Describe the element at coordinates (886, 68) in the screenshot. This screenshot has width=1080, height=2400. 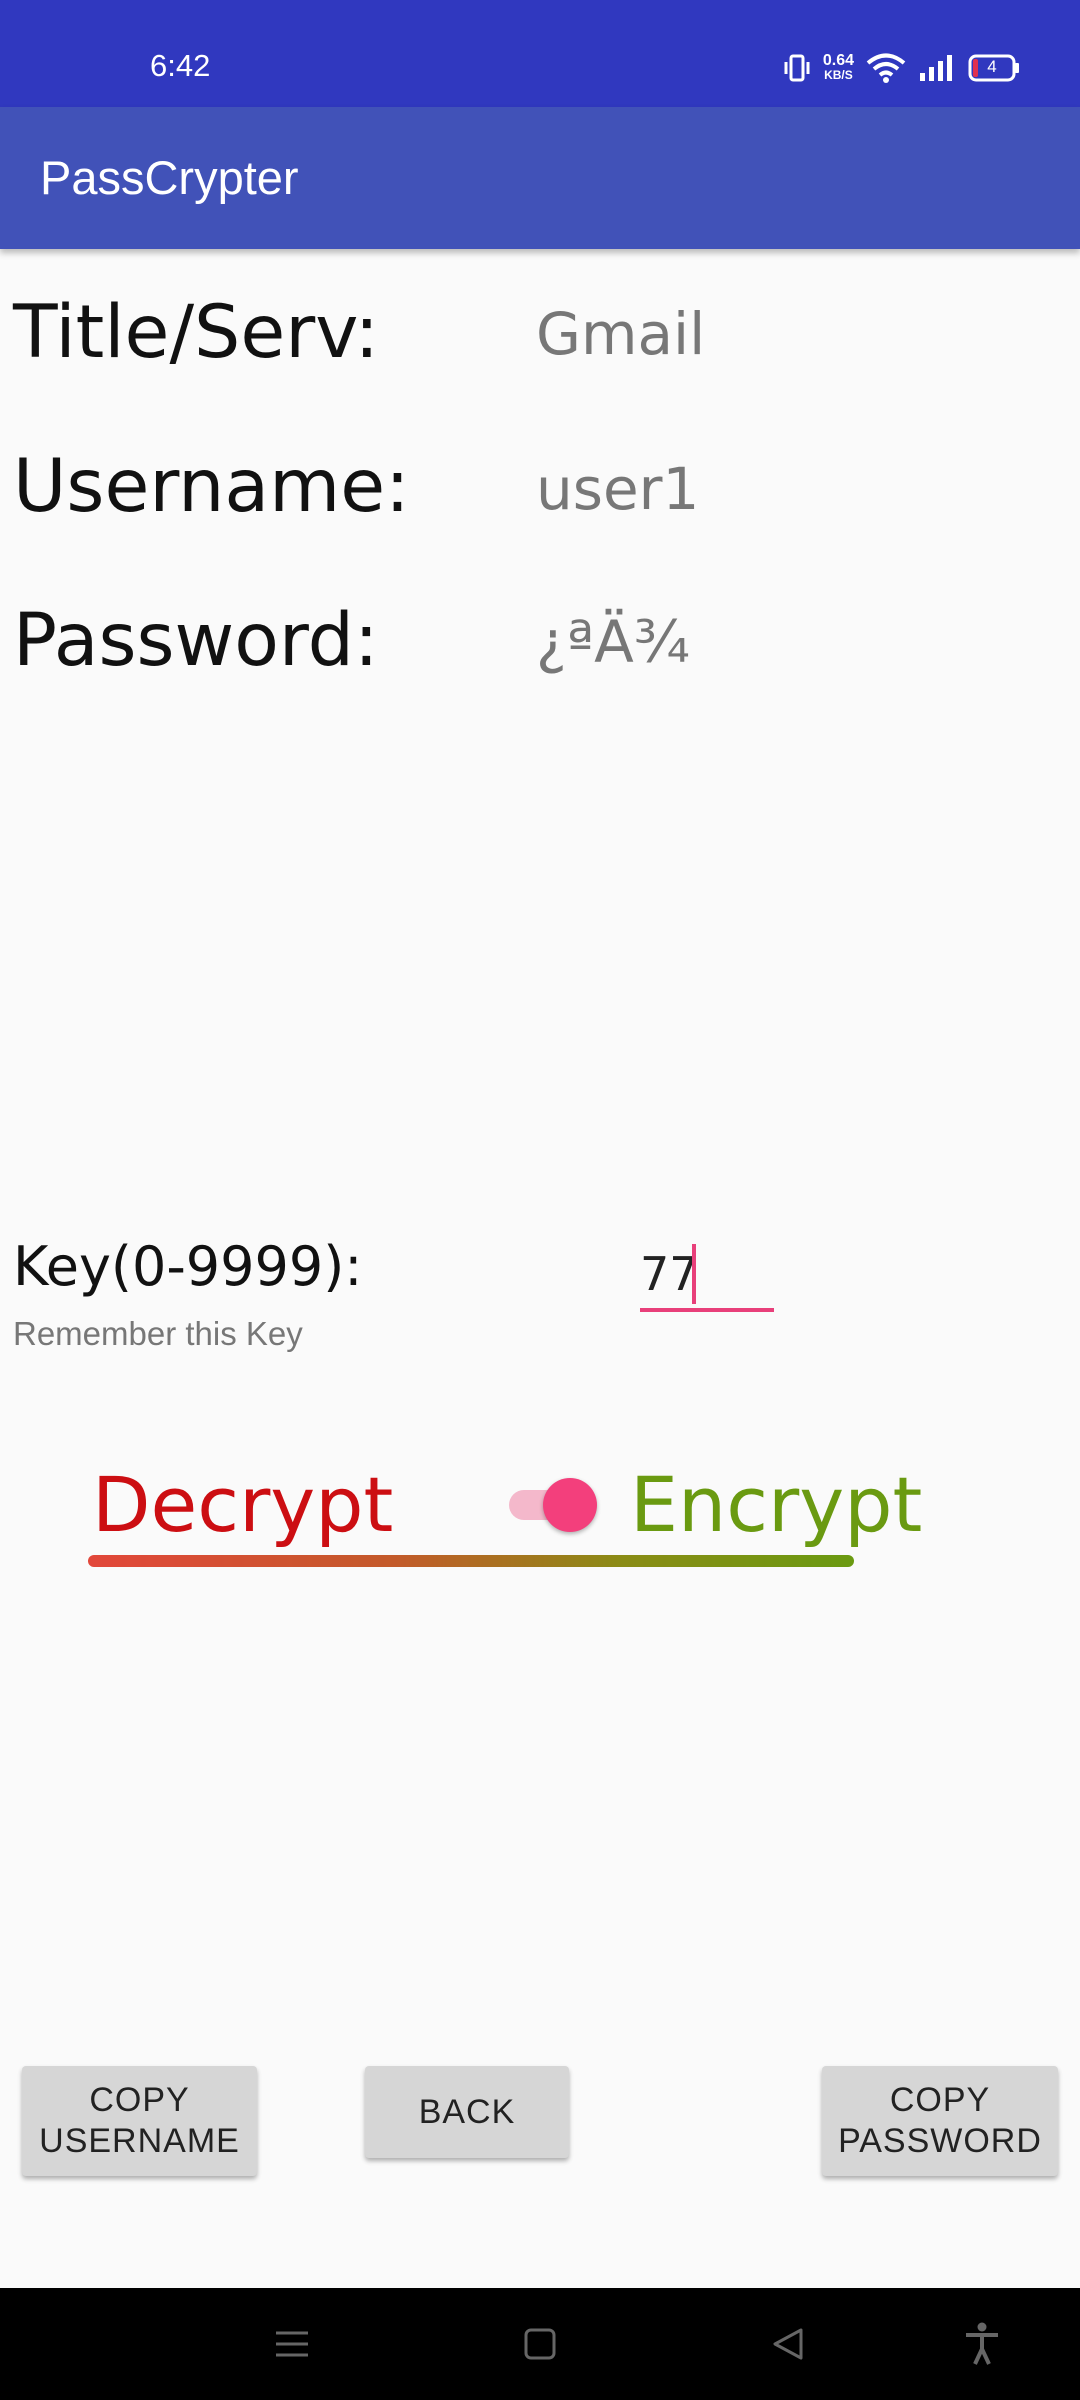
I see `wifi-icon` at that location.